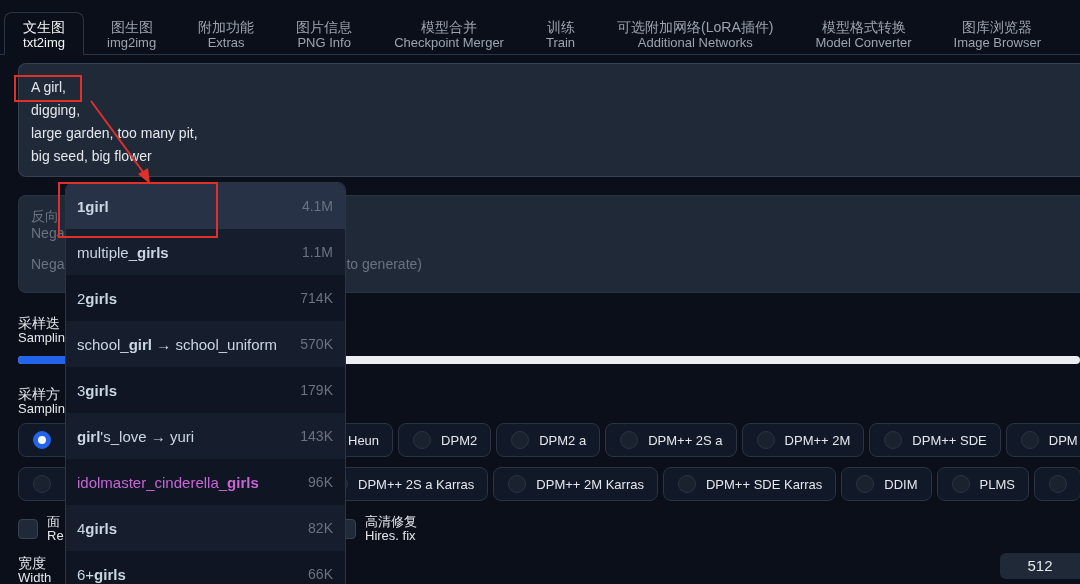  What do you see at coordinates (55, 529) in the screenshot?
I see `checkbox-label: 面 Re` at bounding box center [55, 529].